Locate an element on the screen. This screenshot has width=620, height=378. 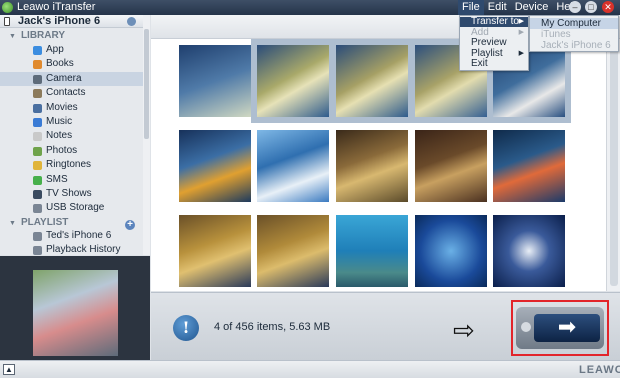
sidebar-scrollbar is located at coordinates (146, 135).